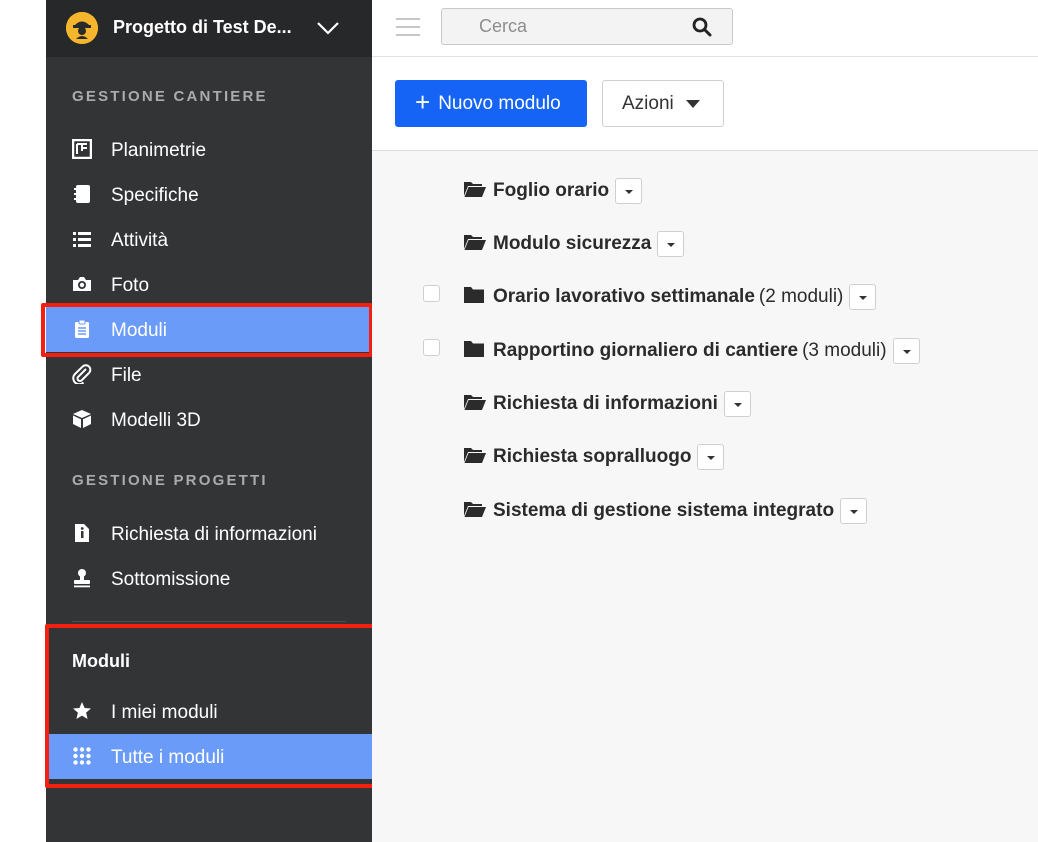 This screenshot has width=1038, height=842. What do you see at coordinates (82, 419) in the screenshot?
I see `cube-icon` at bounding box center [82, 419].